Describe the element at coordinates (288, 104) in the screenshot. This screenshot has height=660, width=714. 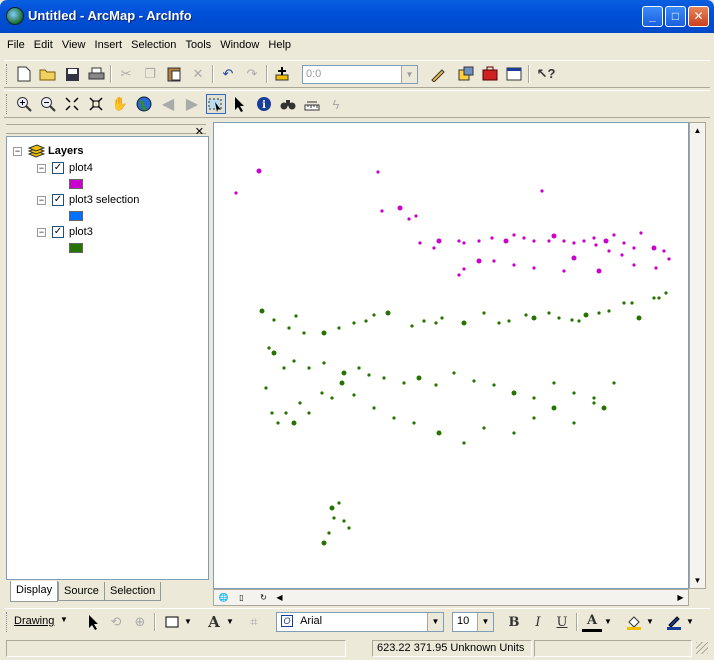
I see `find-binoculars-icon` at that location.